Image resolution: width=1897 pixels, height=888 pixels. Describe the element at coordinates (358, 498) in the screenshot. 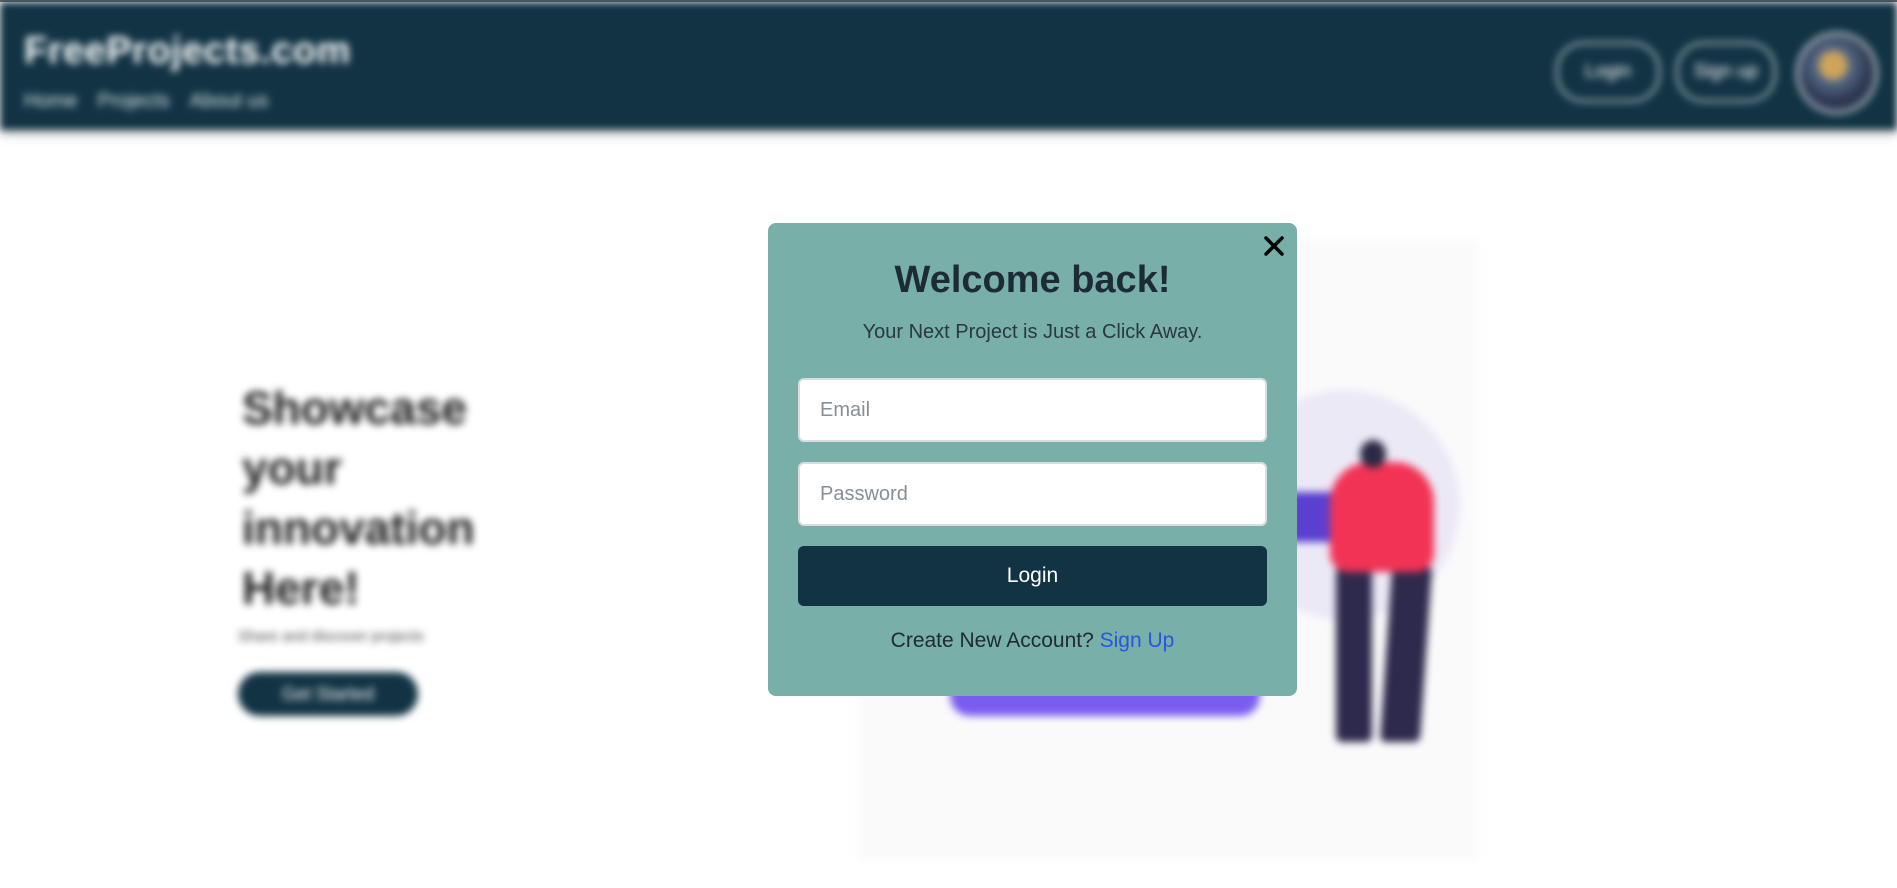

I see `hero-title: Showcase your innovation Here!` at that location.